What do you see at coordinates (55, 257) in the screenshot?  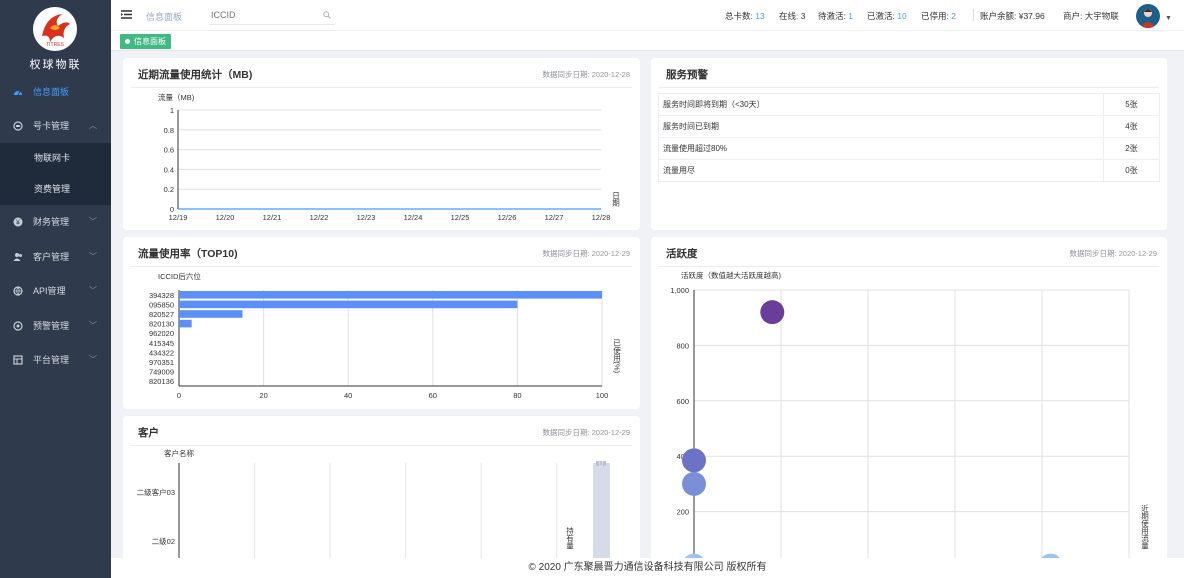 I see `sidebar-item-customers: 客户管理 ﹀` at bounding box center [55, 257].